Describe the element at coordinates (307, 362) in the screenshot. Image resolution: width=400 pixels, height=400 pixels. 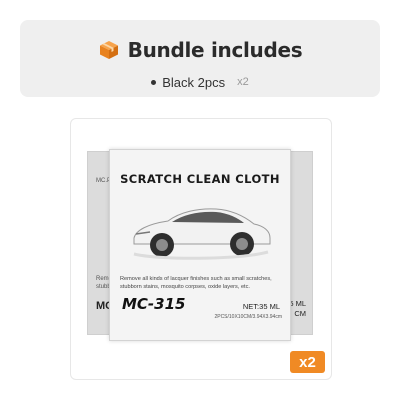
I see `quantity-badge: x2` at that location.